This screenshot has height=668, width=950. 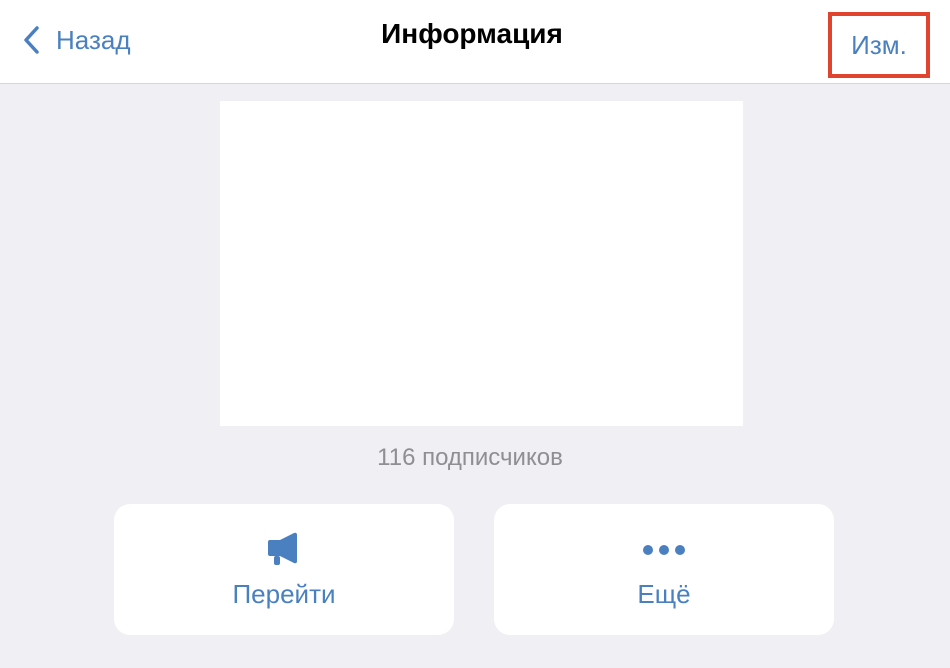 What do you see at coordinates (664, 594) in the screenshot?
I see `more-label: Ещё` at bounding box center [664, 594].